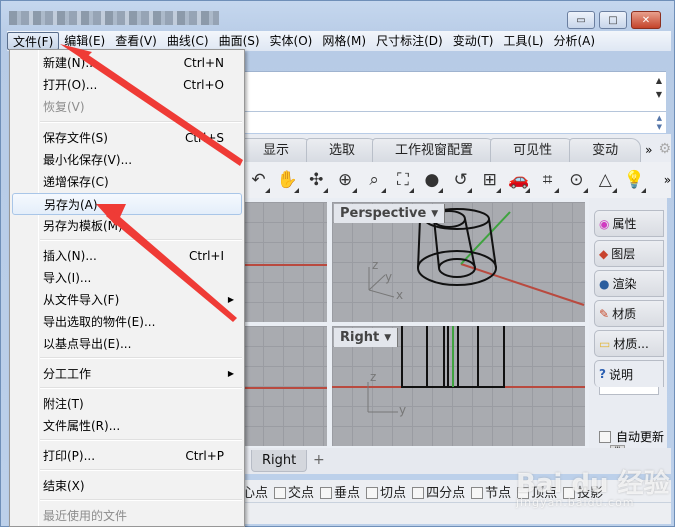  What do you see at coordinates (127, 107) in the screenshot?
I see `file-menu-item: 恢复(V)` at bounding box center [127, 107].